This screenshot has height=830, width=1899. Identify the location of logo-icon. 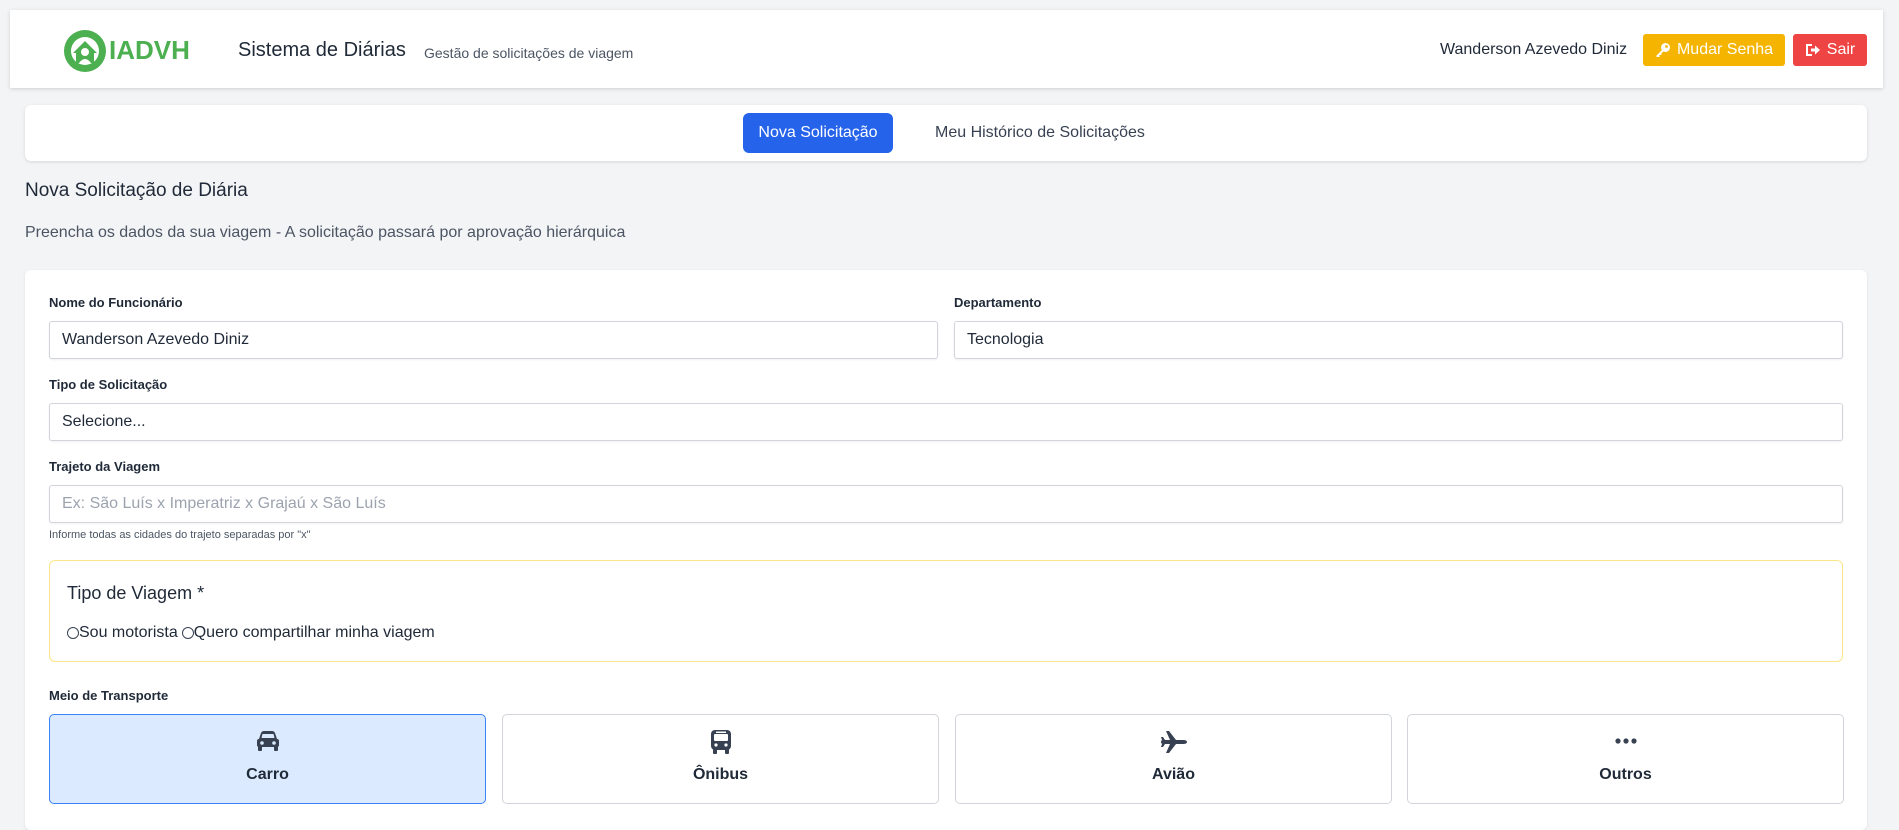
(85, 51).